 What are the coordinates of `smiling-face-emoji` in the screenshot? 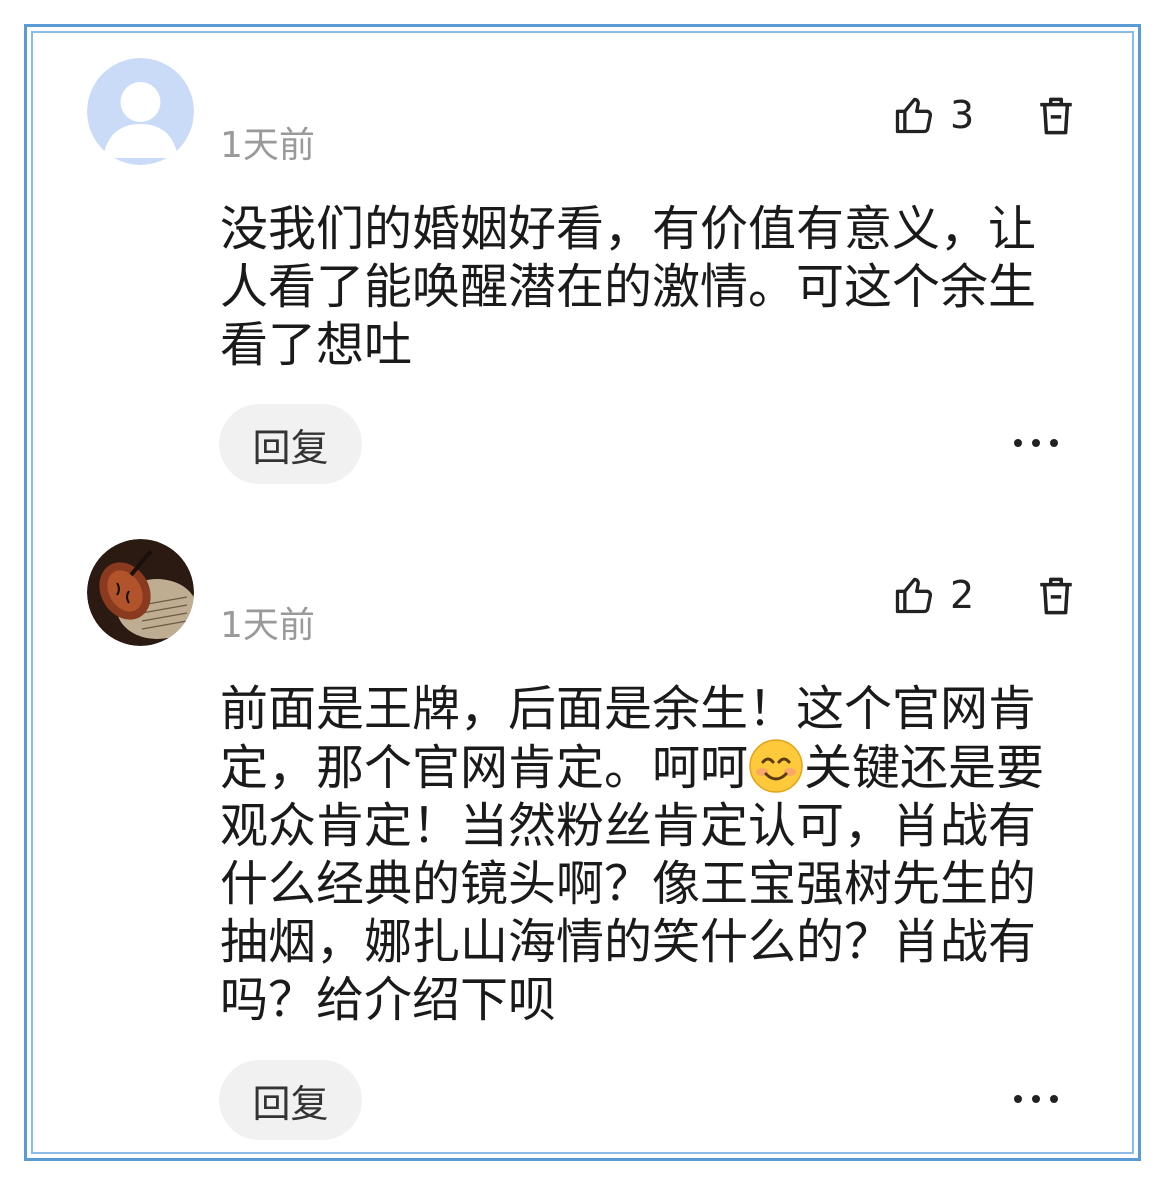 It's located at (776, 766).